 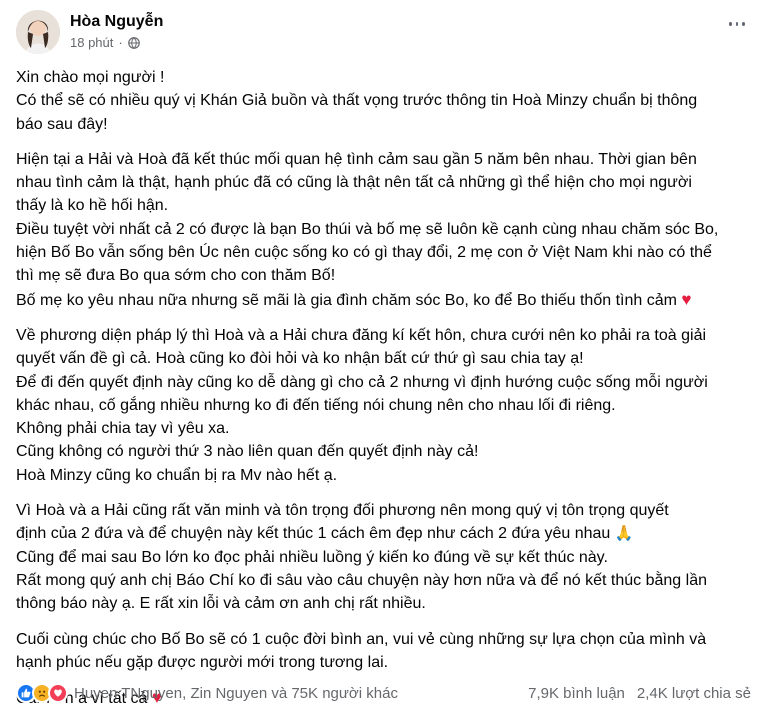 What do you see at coordinates (576, 693) in the screenshot?
I see `comment-count: 7,9K bình luận` at bounding box center [576, 693].